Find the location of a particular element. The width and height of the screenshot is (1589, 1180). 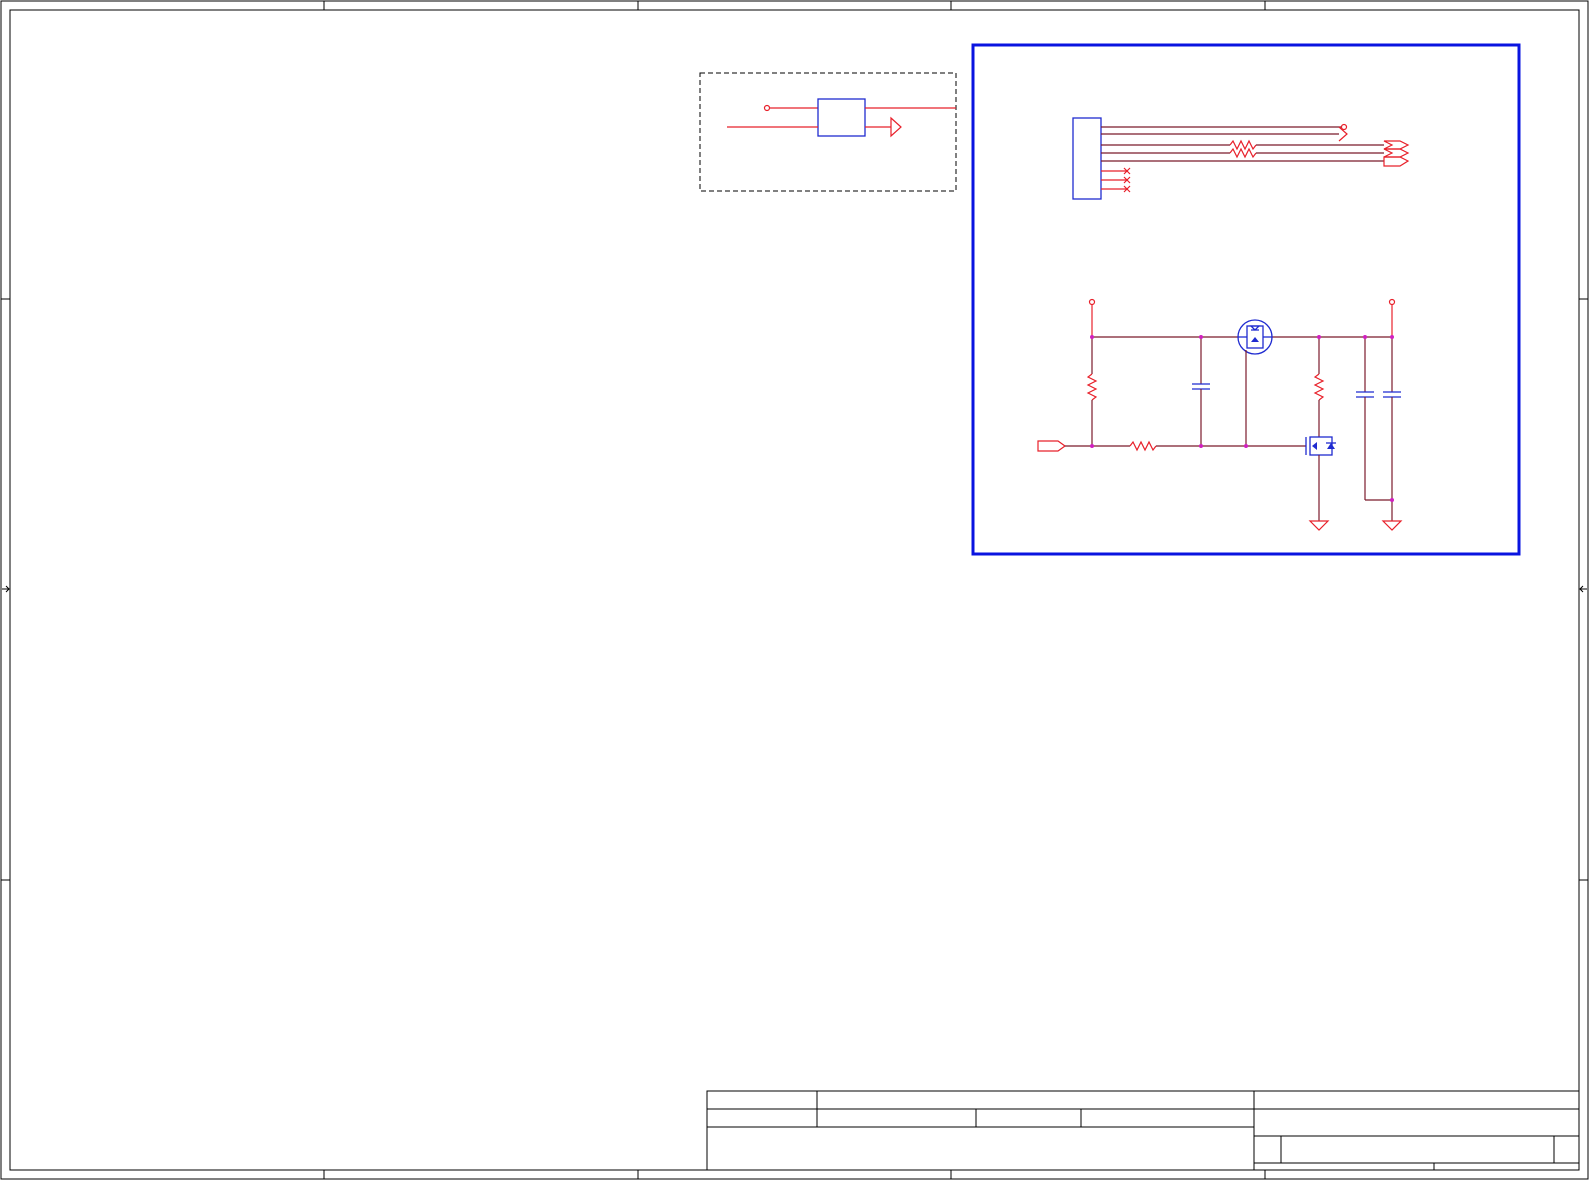

connector-block is located at coordinates (1087, 158).